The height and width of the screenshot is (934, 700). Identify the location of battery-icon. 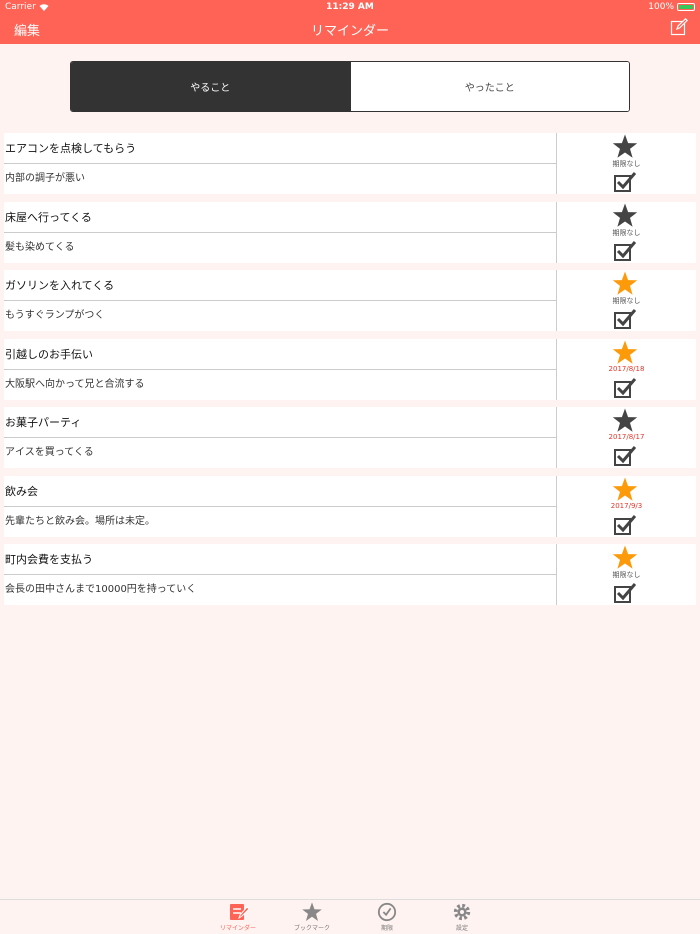
(686, 7).